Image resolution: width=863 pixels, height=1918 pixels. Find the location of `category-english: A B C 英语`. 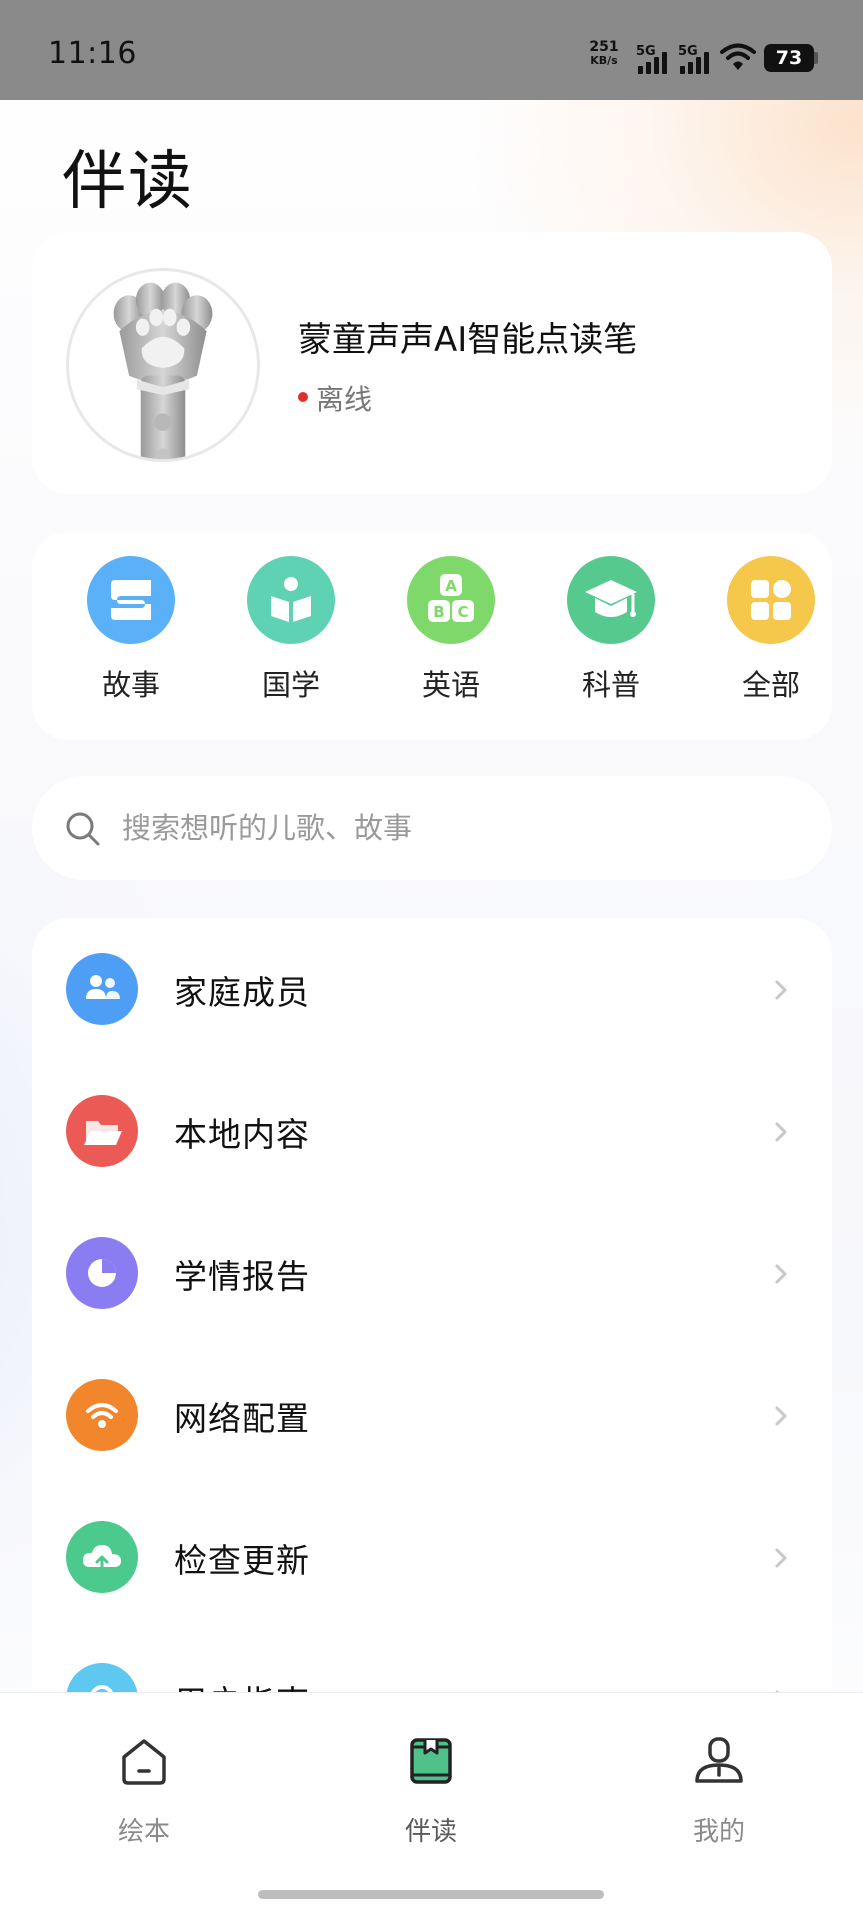

category-english: A B C 英语 is located at coordinates (451, 636).